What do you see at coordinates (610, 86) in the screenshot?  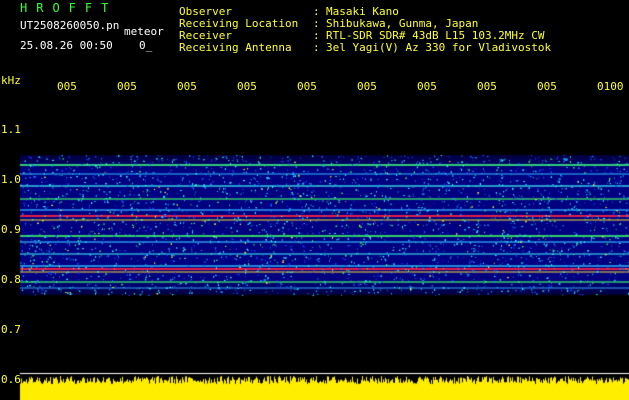 I see `x-tick-label: 0100` at bounding box center [610, 86].